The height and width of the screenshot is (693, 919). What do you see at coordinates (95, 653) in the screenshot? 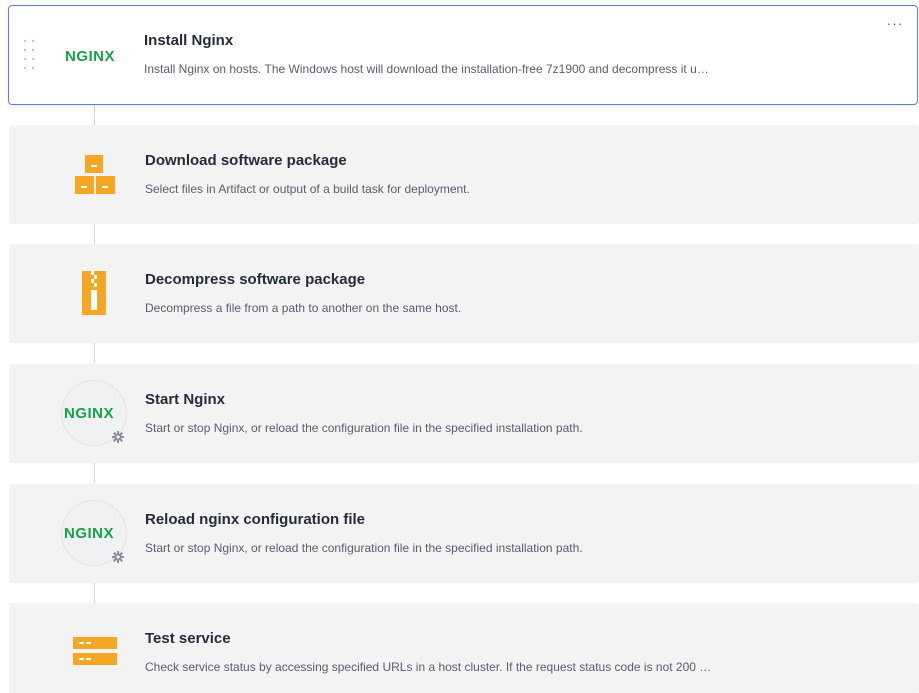
I see `server-rack-icon` at bounding box center [95, 653].